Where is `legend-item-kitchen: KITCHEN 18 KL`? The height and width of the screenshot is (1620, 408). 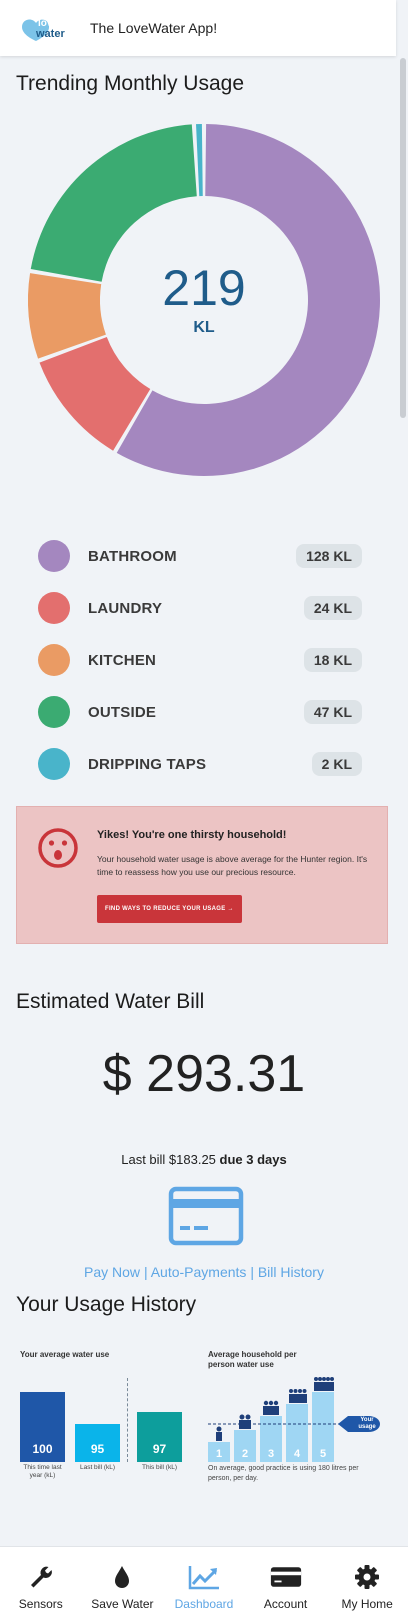 legend-item-kitchen: KITCHEN 18 KL is located at coordinates (208, 660).